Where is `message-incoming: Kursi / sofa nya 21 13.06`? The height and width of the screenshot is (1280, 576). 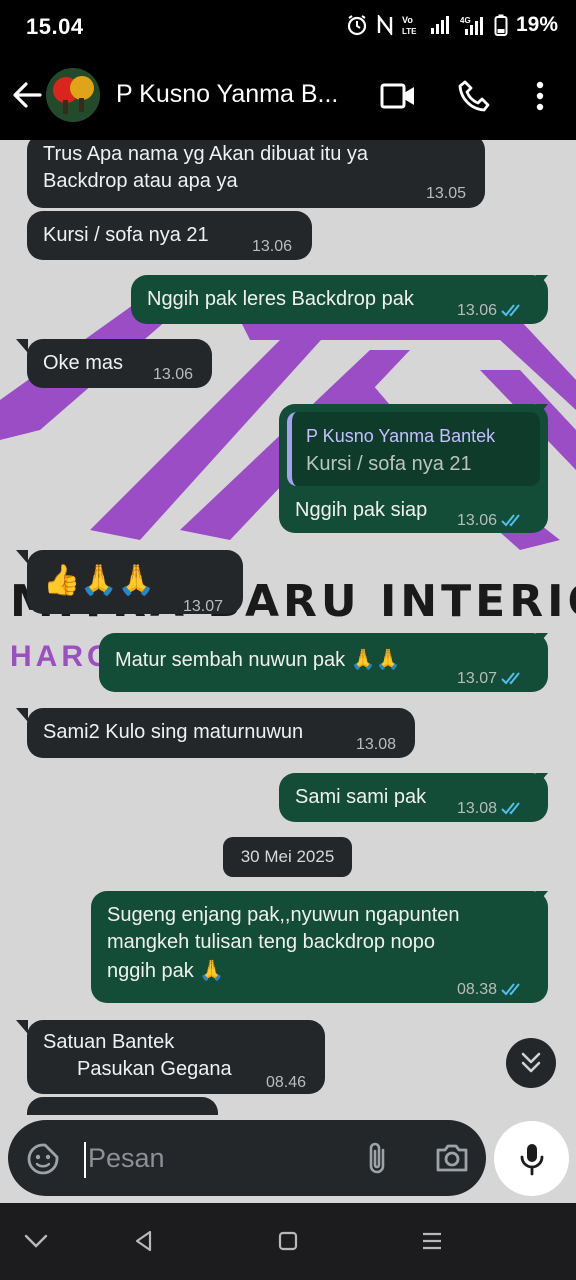 message-incoming: Kursi / sofa nya 21 13.06 is located at coordinates (169, 235).